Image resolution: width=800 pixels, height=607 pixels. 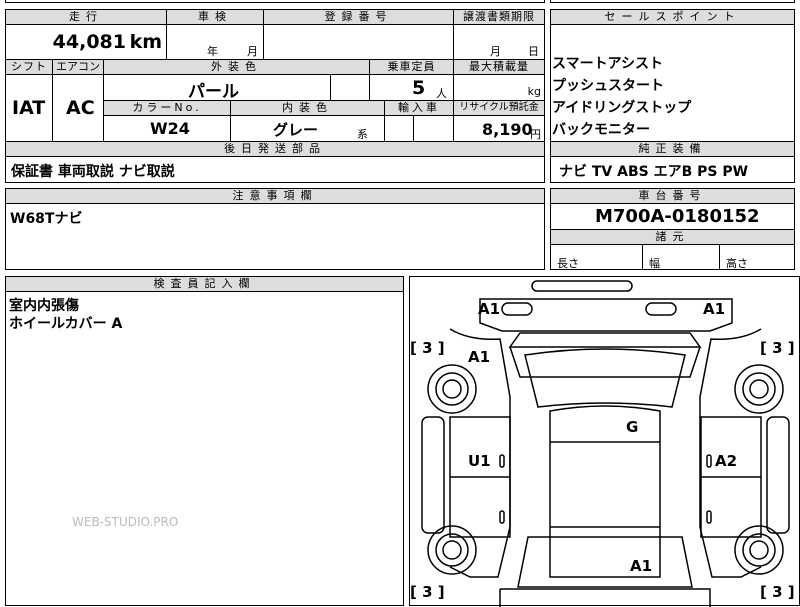 What do you see at coordinates (681, 257) in the screenshot?
I see `dimension-width-cell: 幅` at bounding box center [681, 257].